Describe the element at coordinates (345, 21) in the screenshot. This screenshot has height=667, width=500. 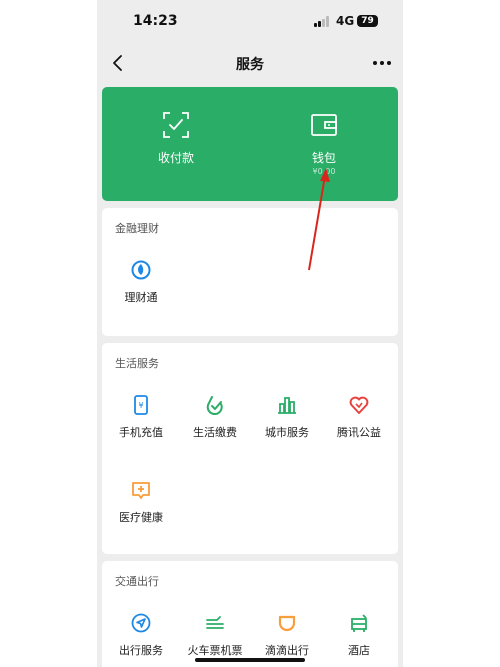
I see `network-type: 4G` at that location.